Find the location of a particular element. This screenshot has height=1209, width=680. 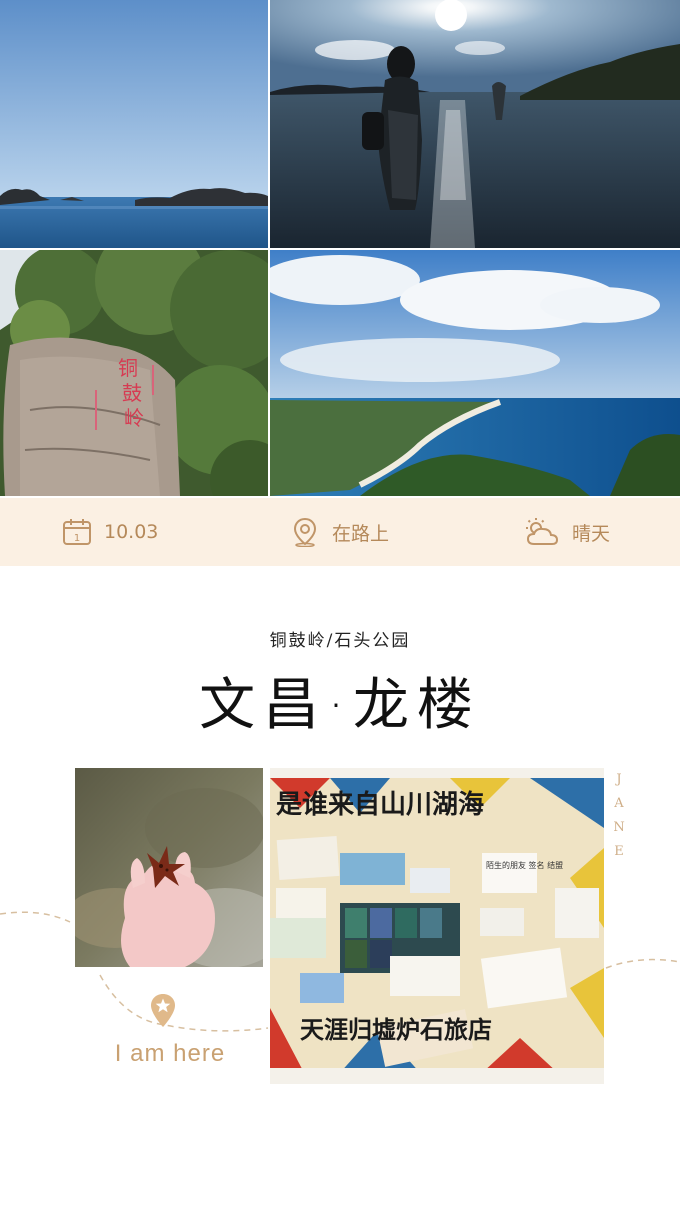

svg-text: 天涯归墟炉石旅店 is located at coordinates (396, 1030).